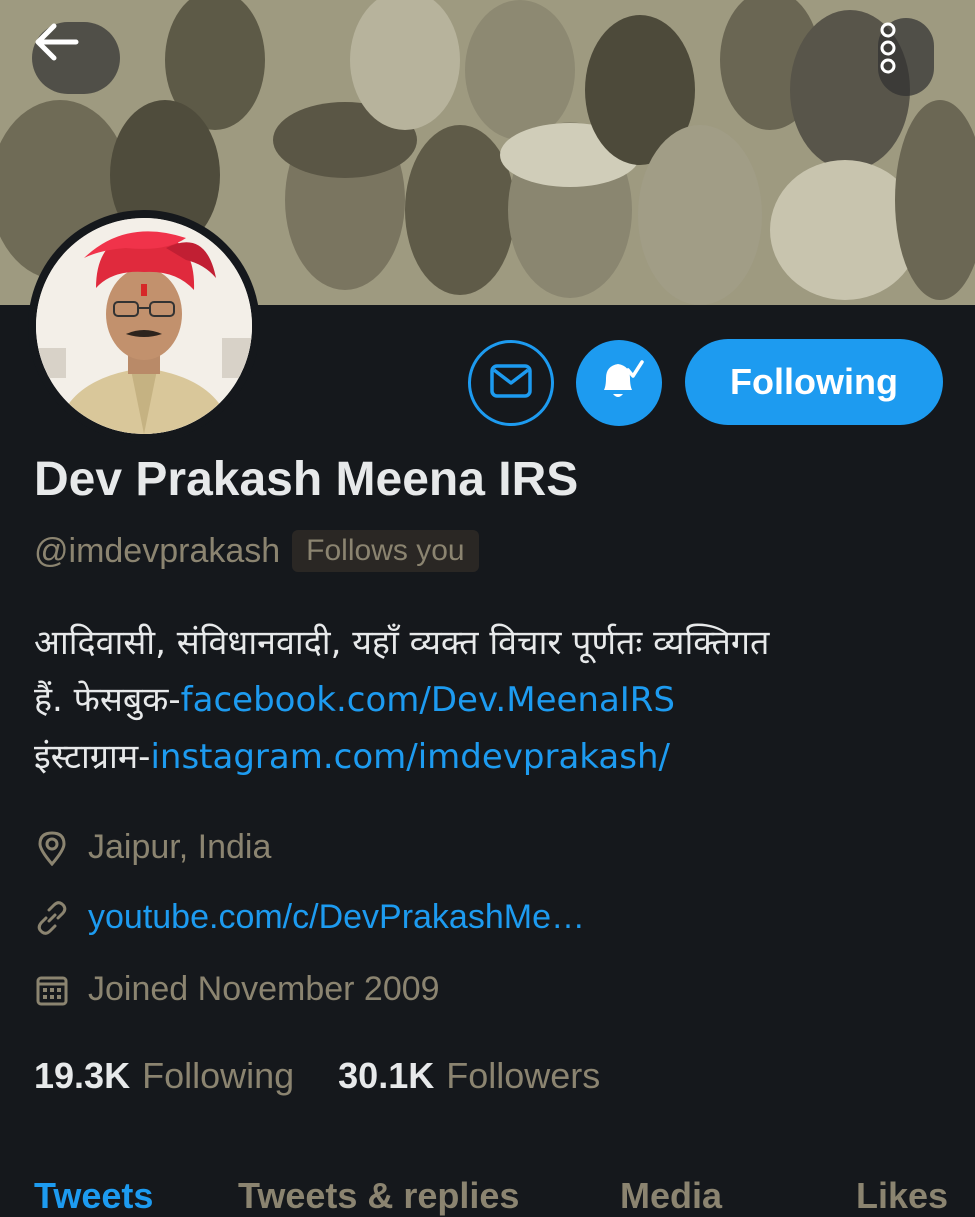 The width and height of the screenshot is (975, 1217). I want to click on back-button, so click(76, 58).